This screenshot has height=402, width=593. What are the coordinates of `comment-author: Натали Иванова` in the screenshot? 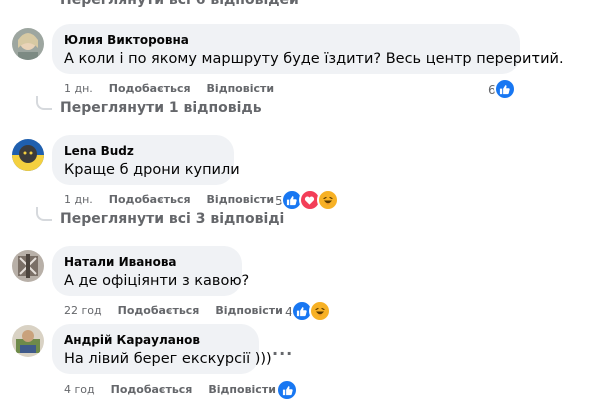 It's located at (147, 262).